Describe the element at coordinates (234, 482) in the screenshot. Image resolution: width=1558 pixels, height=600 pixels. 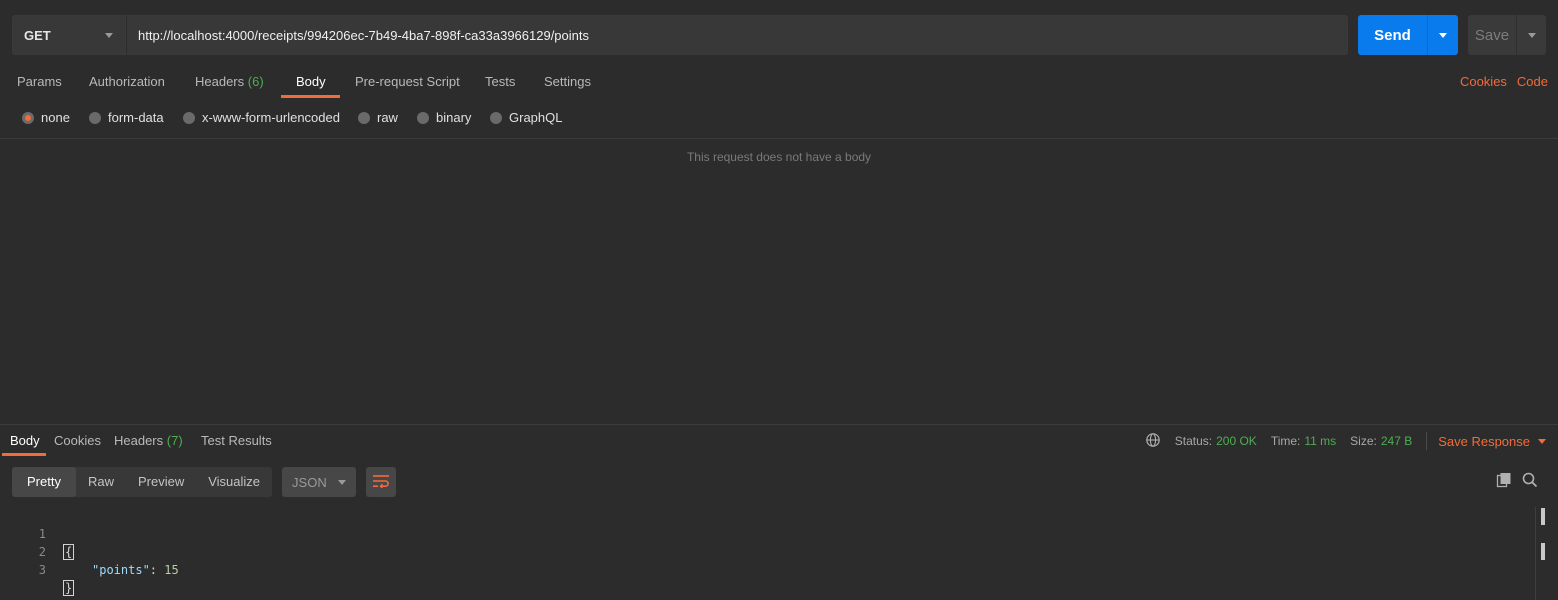
I see `view-mode-visualize: Visualize` at that location.